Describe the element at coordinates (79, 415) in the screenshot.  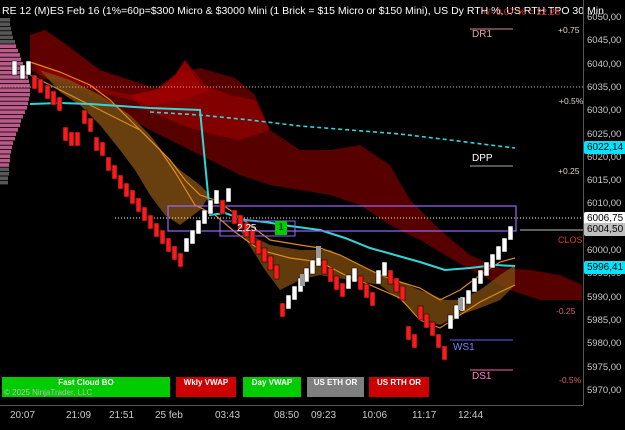
I see `time-axis-label: 21:09` at that location.